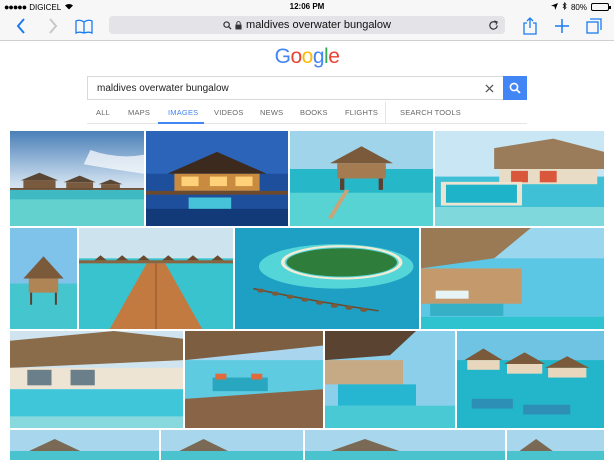  What do you see at coordinates (334, 56) in the screenshot?
I see `logo-letter: e` at bounding box center [334, 56].